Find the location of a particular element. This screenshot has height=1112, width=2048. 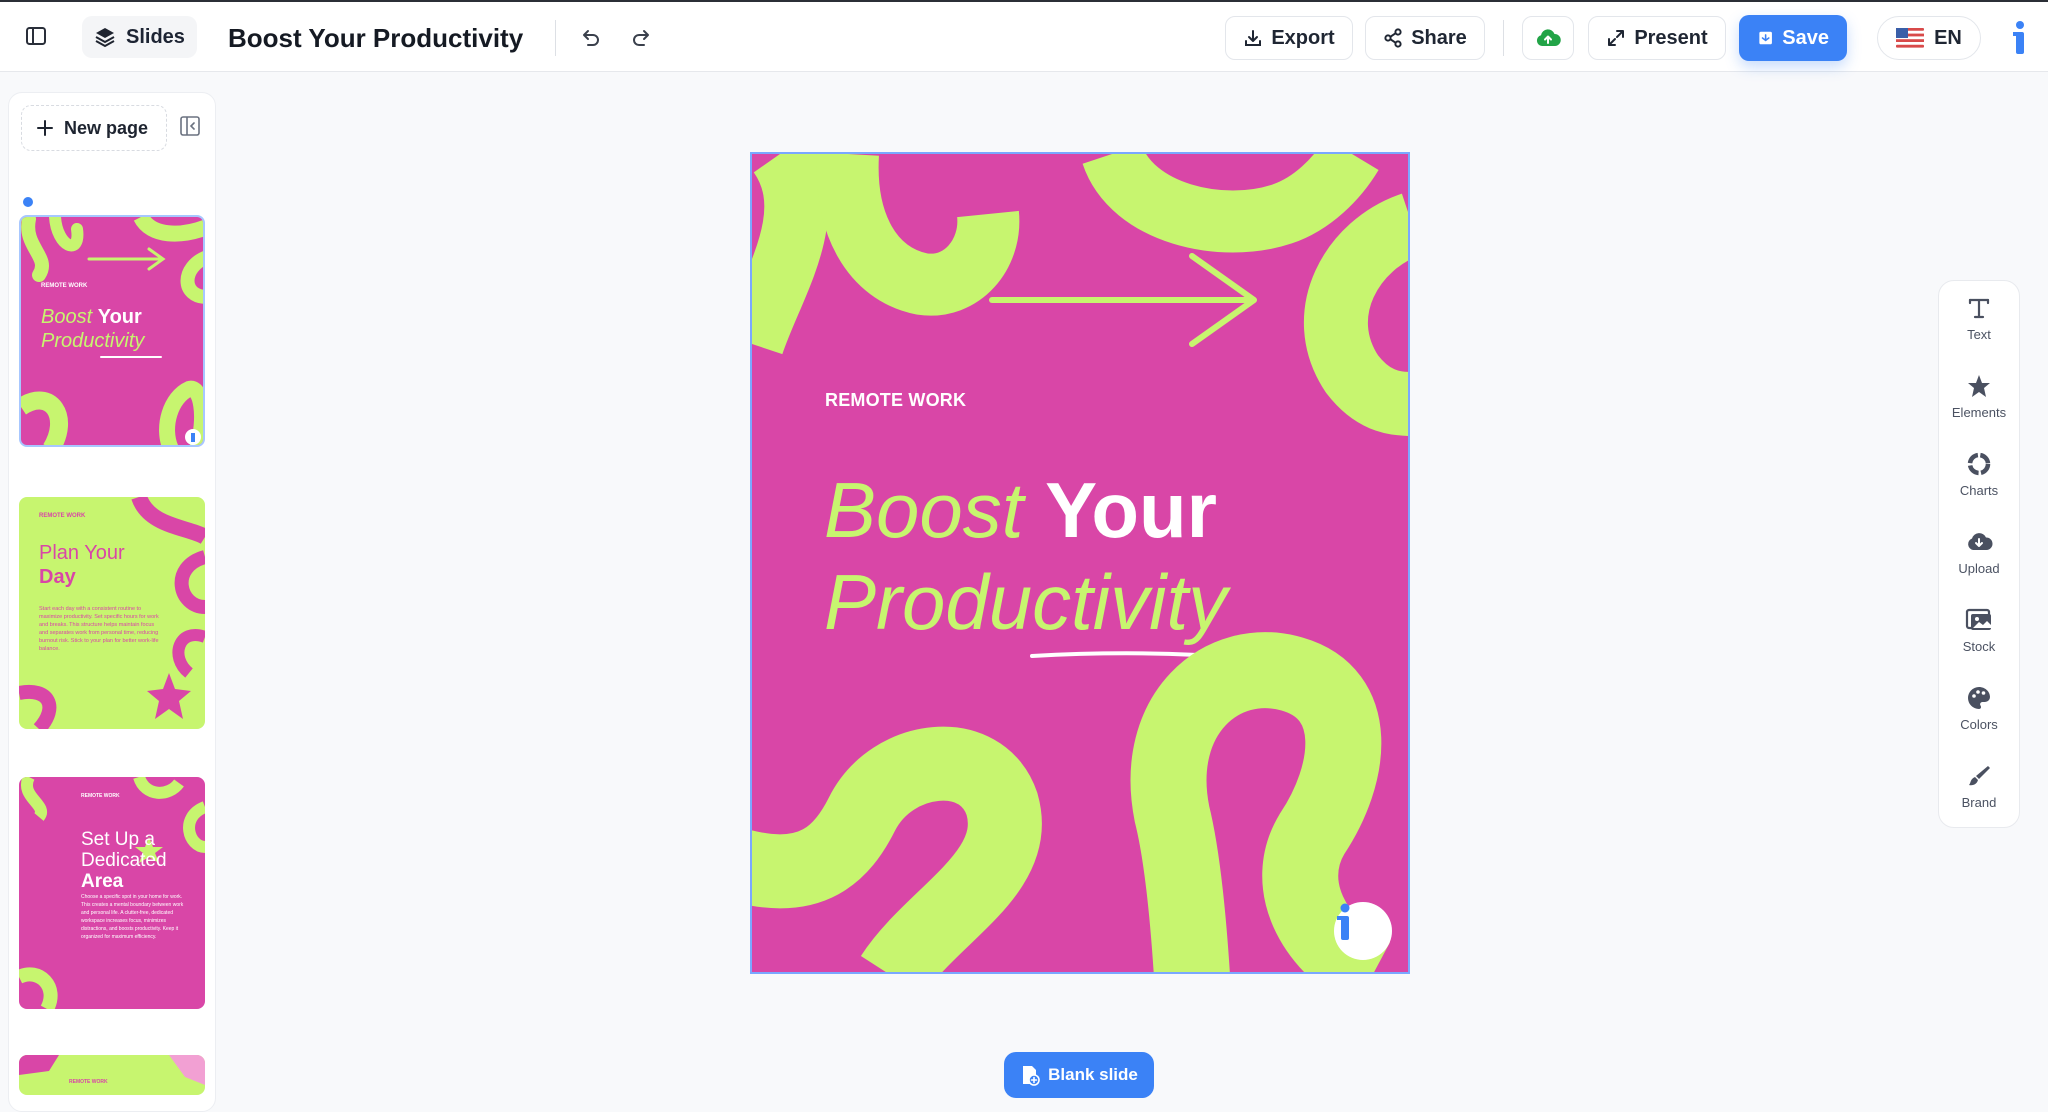

tool-stock: Stock is located at coordinates (1979, 640).